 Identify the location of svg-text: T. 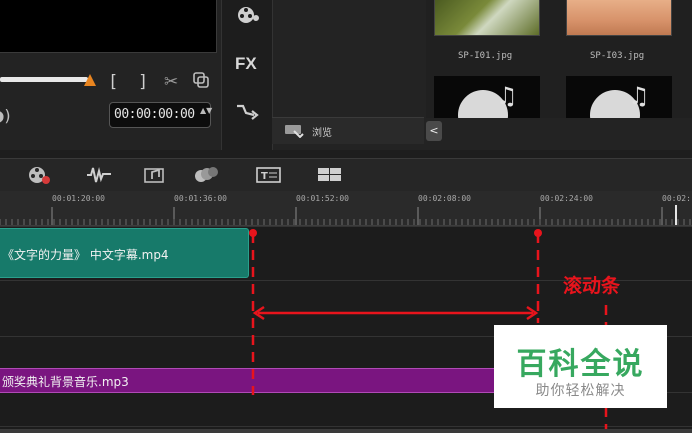
(264, 176).